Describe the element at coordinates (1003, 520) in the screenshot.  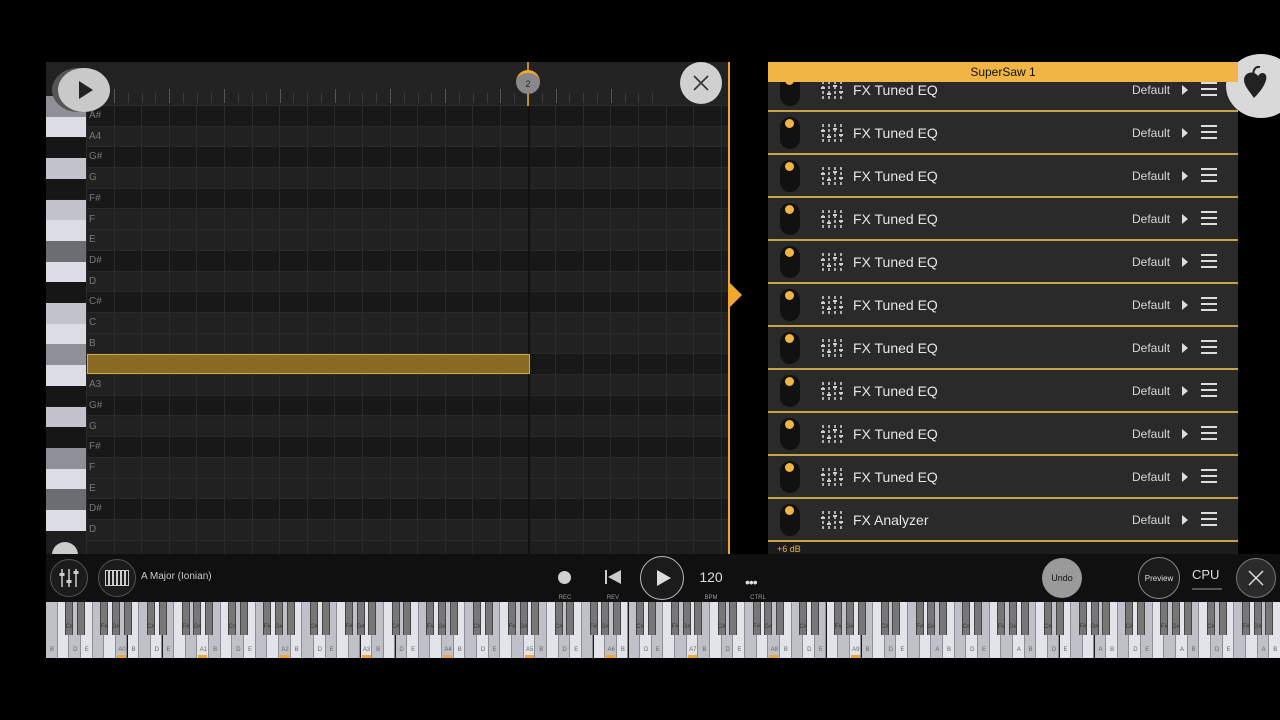
I see `fx-slot: FX Analyzer Default` at that location.